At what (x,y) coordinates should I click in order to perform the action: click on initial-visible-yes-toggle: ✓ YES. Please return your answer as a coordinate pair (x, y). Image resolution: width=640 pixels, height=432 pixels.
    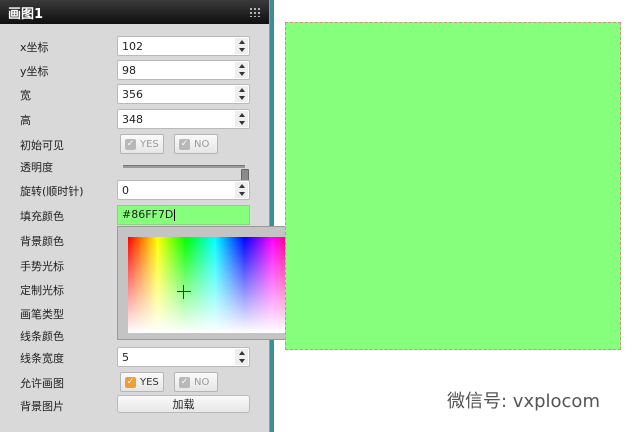
    Looking at the image, I should click on (142, 144).